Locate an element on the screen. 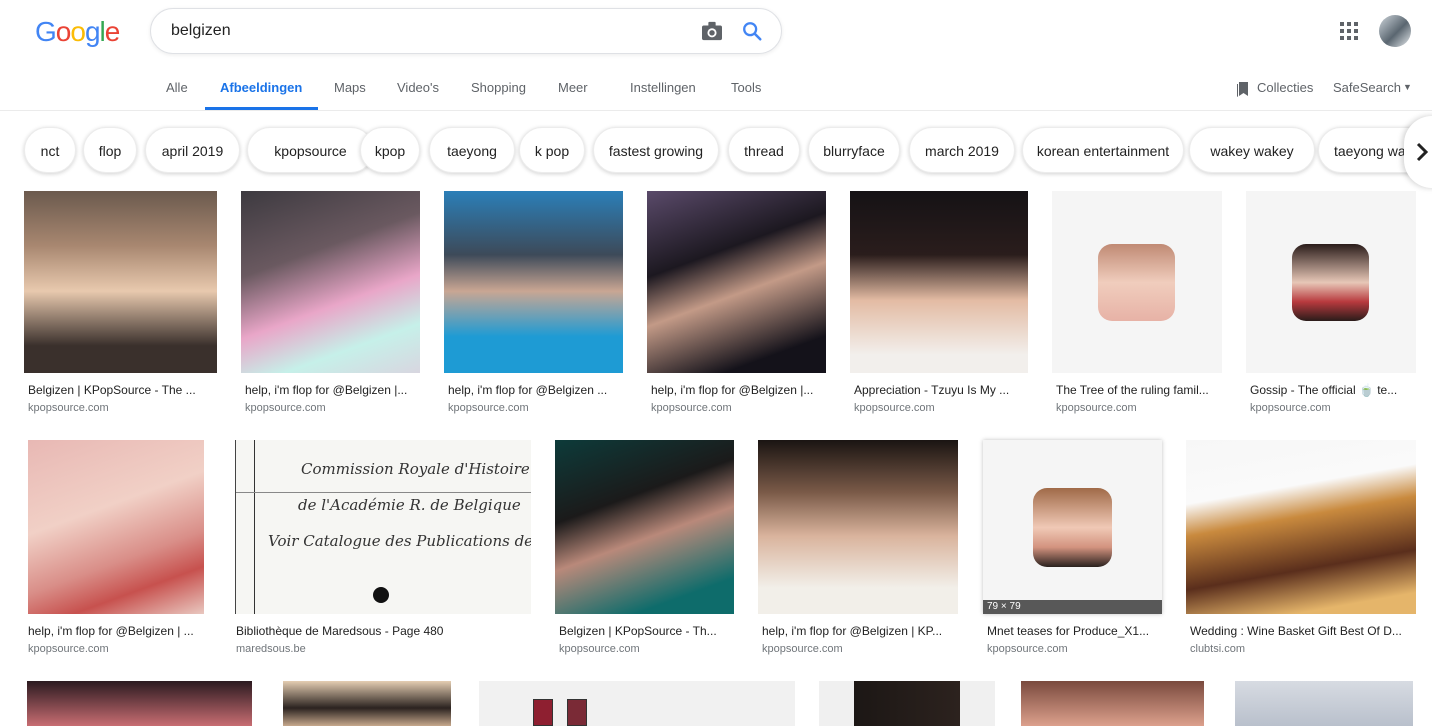  search-box: belgizen is located at coordinates (466, 31).